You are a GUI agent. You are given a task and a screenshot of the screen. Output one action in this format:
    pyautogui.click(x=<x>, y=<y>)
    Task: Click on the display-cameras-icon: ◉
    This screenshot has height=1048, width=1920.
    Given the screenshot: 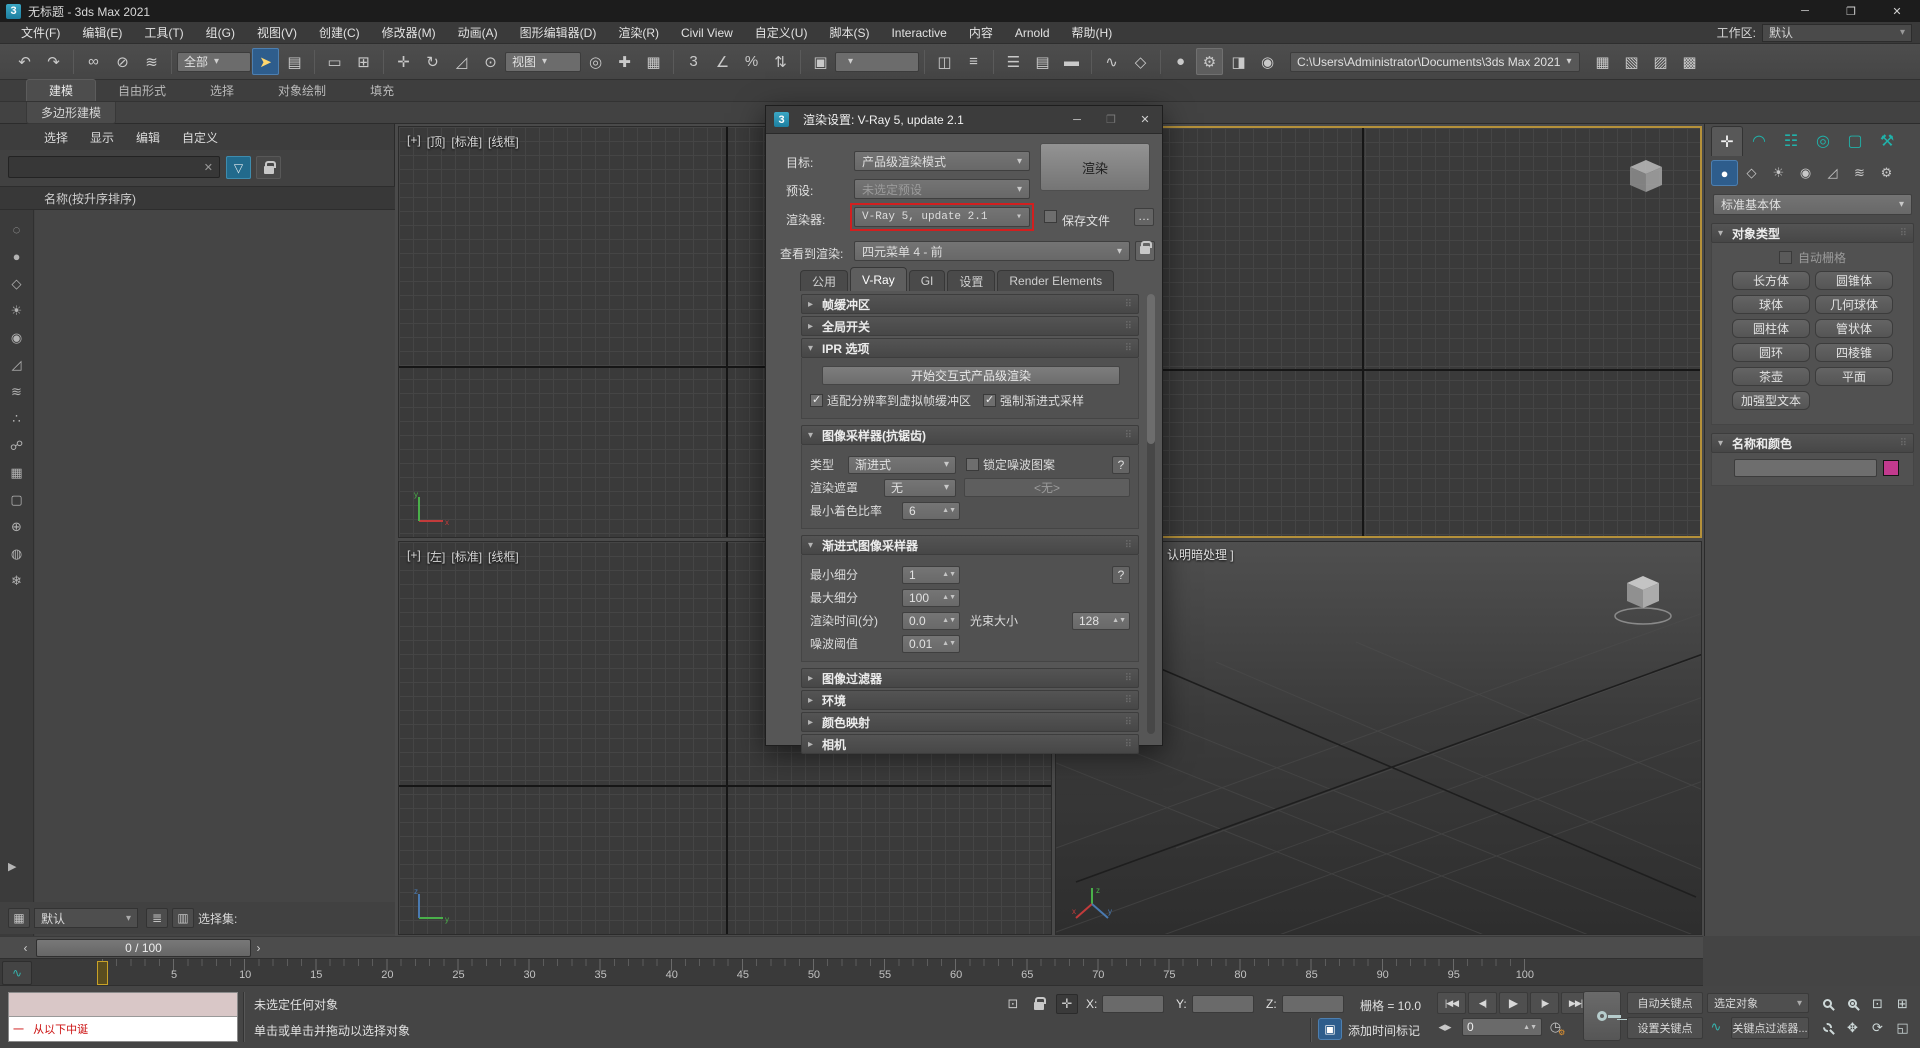 What is the action you would take?
    pyautogui.click(x=17, y=337)
    